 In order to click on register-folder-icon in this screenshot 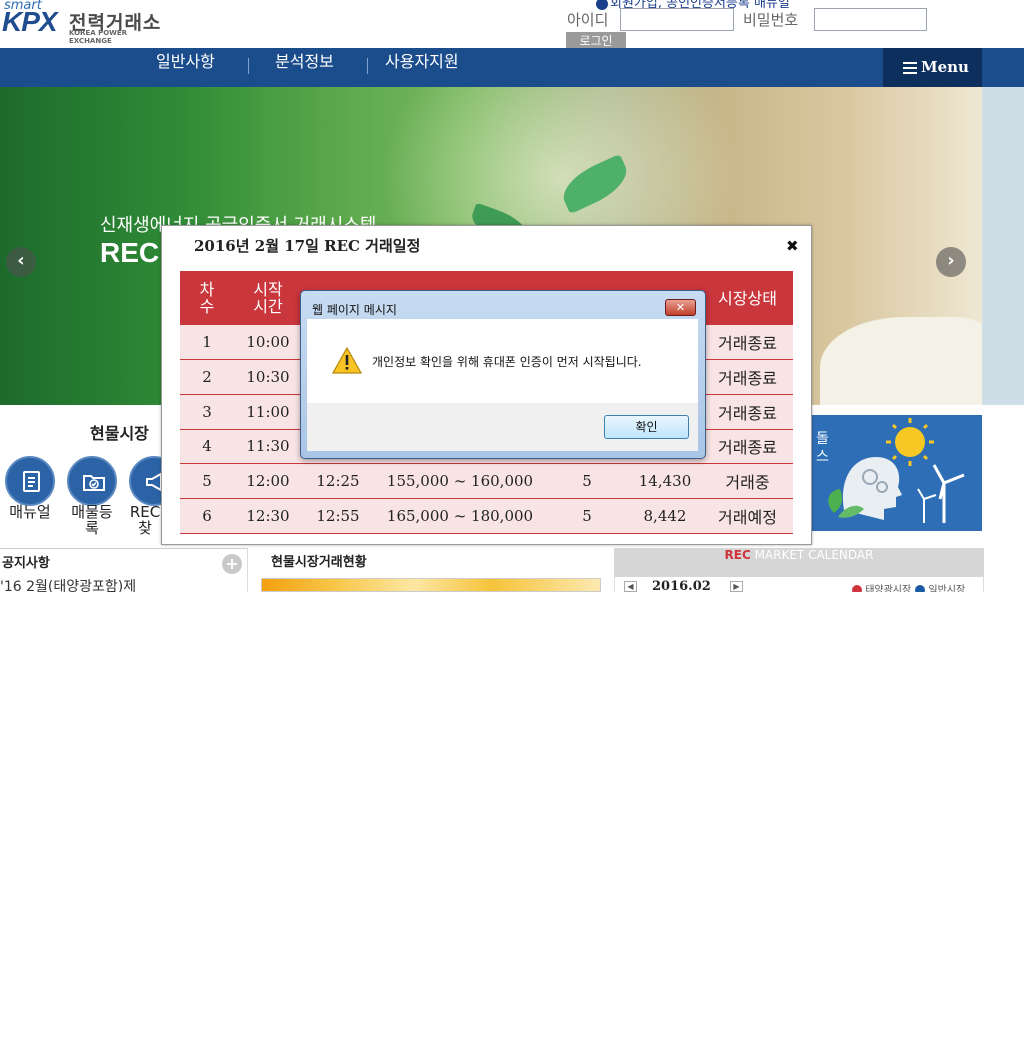, I will do `click(92, 481)`.